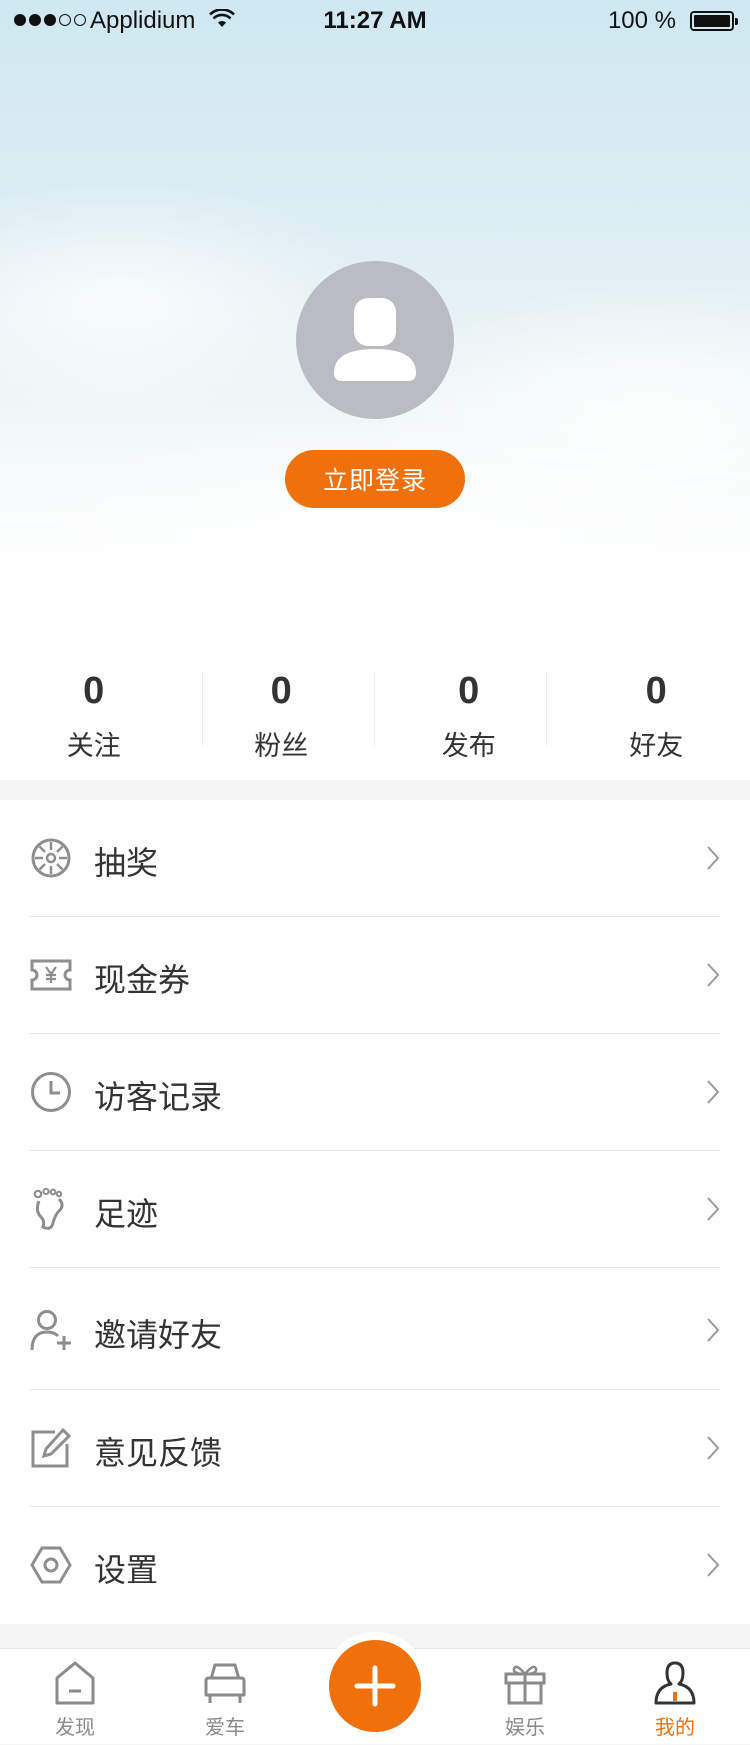 This screenshot has height=1745, width=750. Describe the element at coordinates (375, 1092) in the screenshot. I see `menu-item-visitors: 访客记录` at that location.